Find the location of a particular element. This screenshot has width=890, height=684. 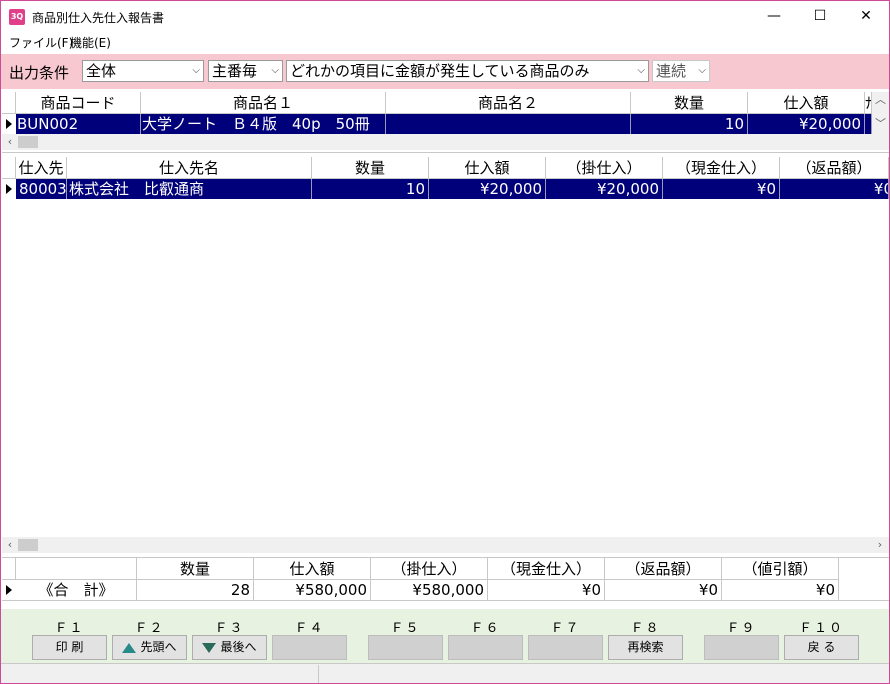

fkey-label-f1: Ｆ１ is located at coordinates (69, 628).